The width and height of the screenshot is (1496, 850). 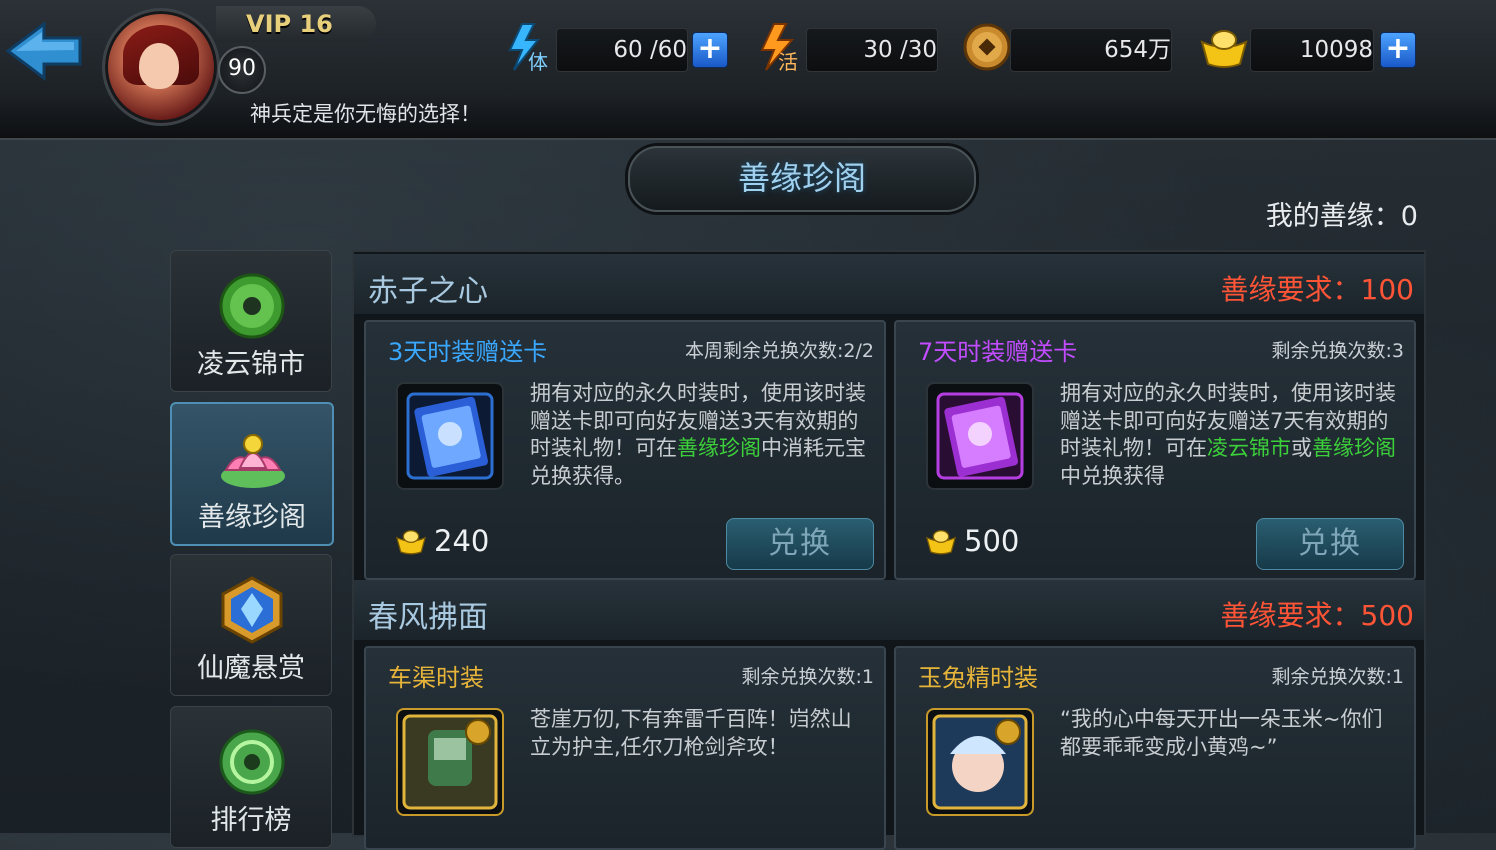 I want to click on section-header: 春风拂面 善缘要求：500, so click(x=889, y=610).